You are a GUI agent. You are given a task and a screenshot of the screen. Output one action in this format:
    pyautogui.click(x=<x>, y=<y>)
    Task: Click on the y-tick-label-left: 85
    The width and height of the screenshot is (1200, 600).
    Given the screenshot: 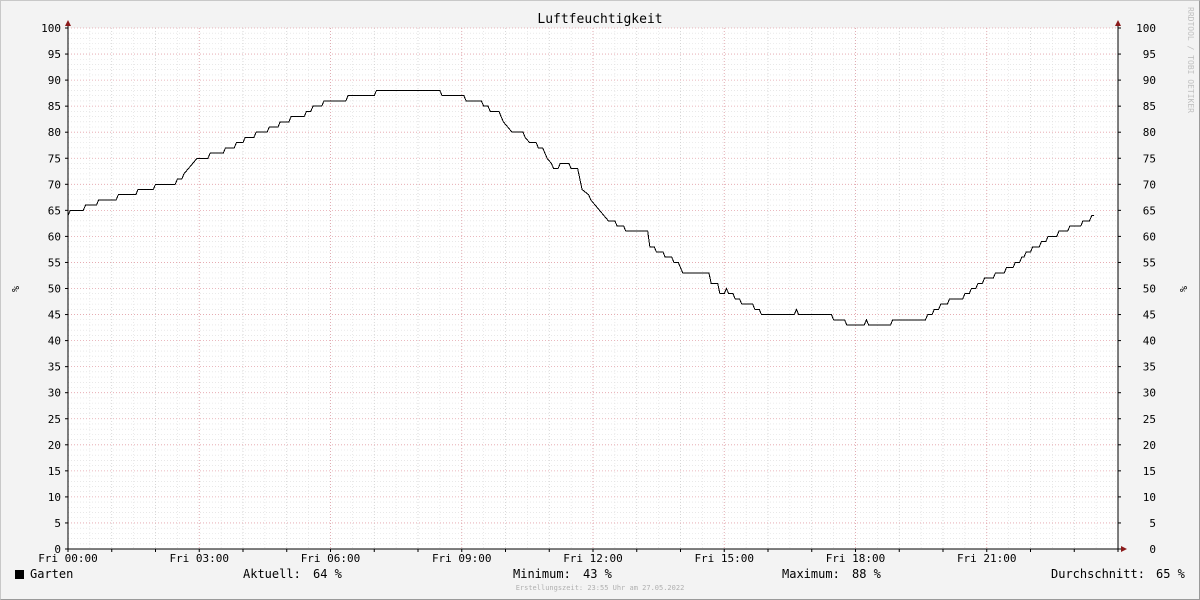 What is the action you would take?
    pyautogui.click(x=54, y=106)
    